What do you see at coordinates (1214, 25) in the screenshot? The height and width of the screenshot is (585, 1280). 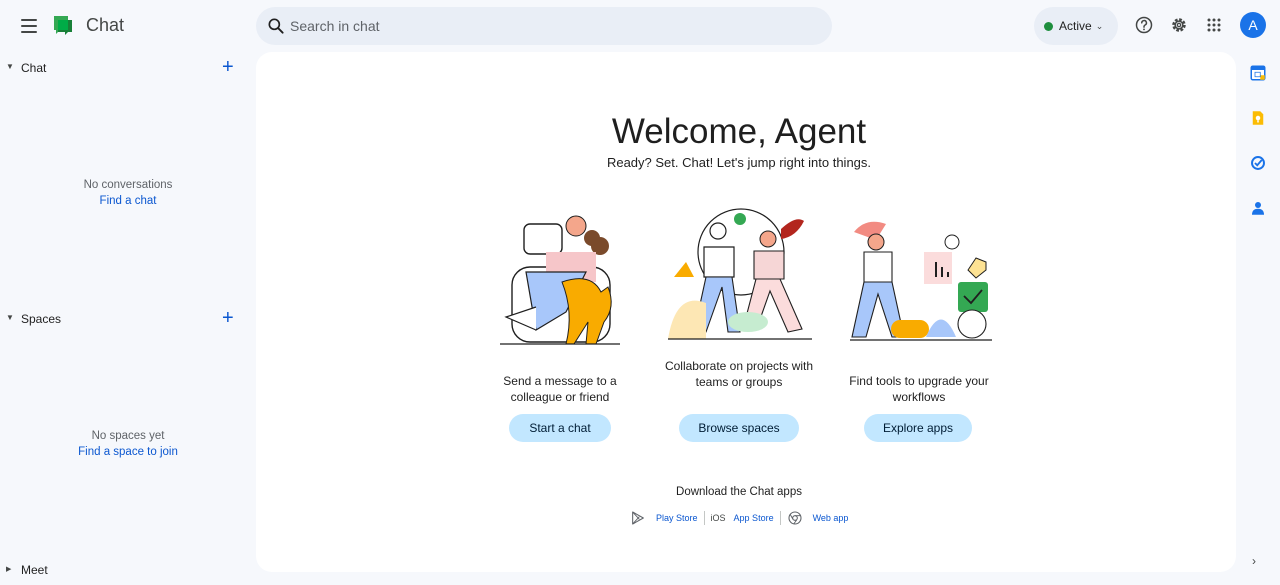 I see `apps-grid-icon` at bounding box center [1214, 25].